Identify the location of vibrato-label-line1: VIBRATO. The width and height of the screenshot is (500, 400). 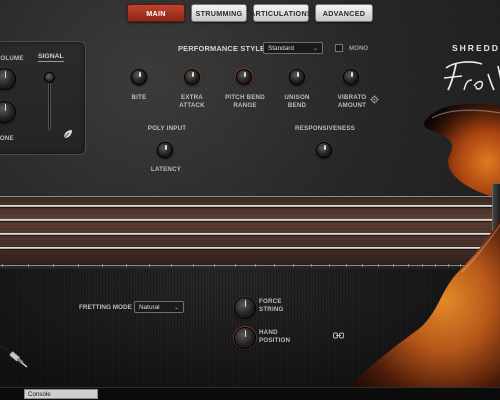
(352, 97).